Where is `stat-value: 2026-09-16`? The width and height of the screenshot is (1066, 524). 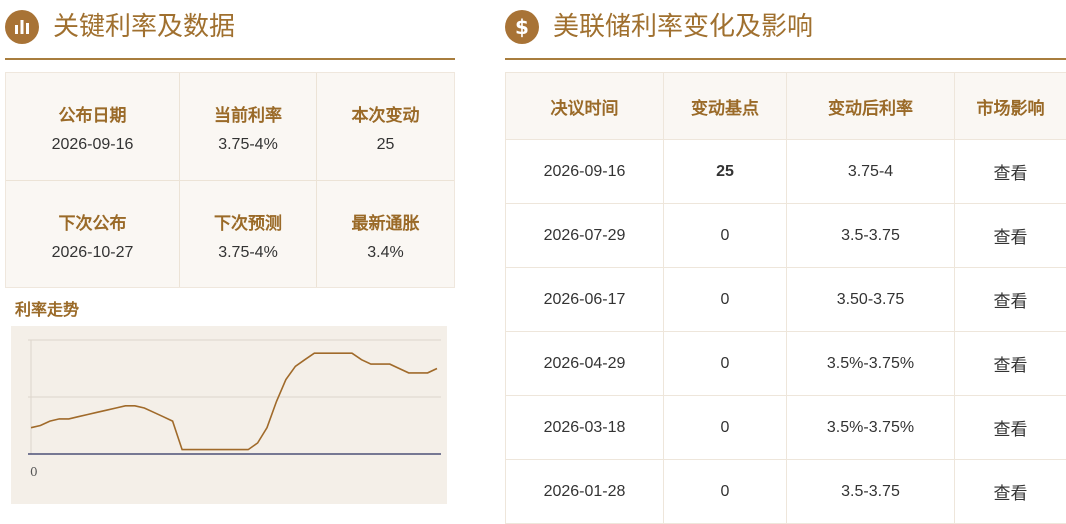
stat-value: 2026-09-16 is located at coordinates (92, 145).